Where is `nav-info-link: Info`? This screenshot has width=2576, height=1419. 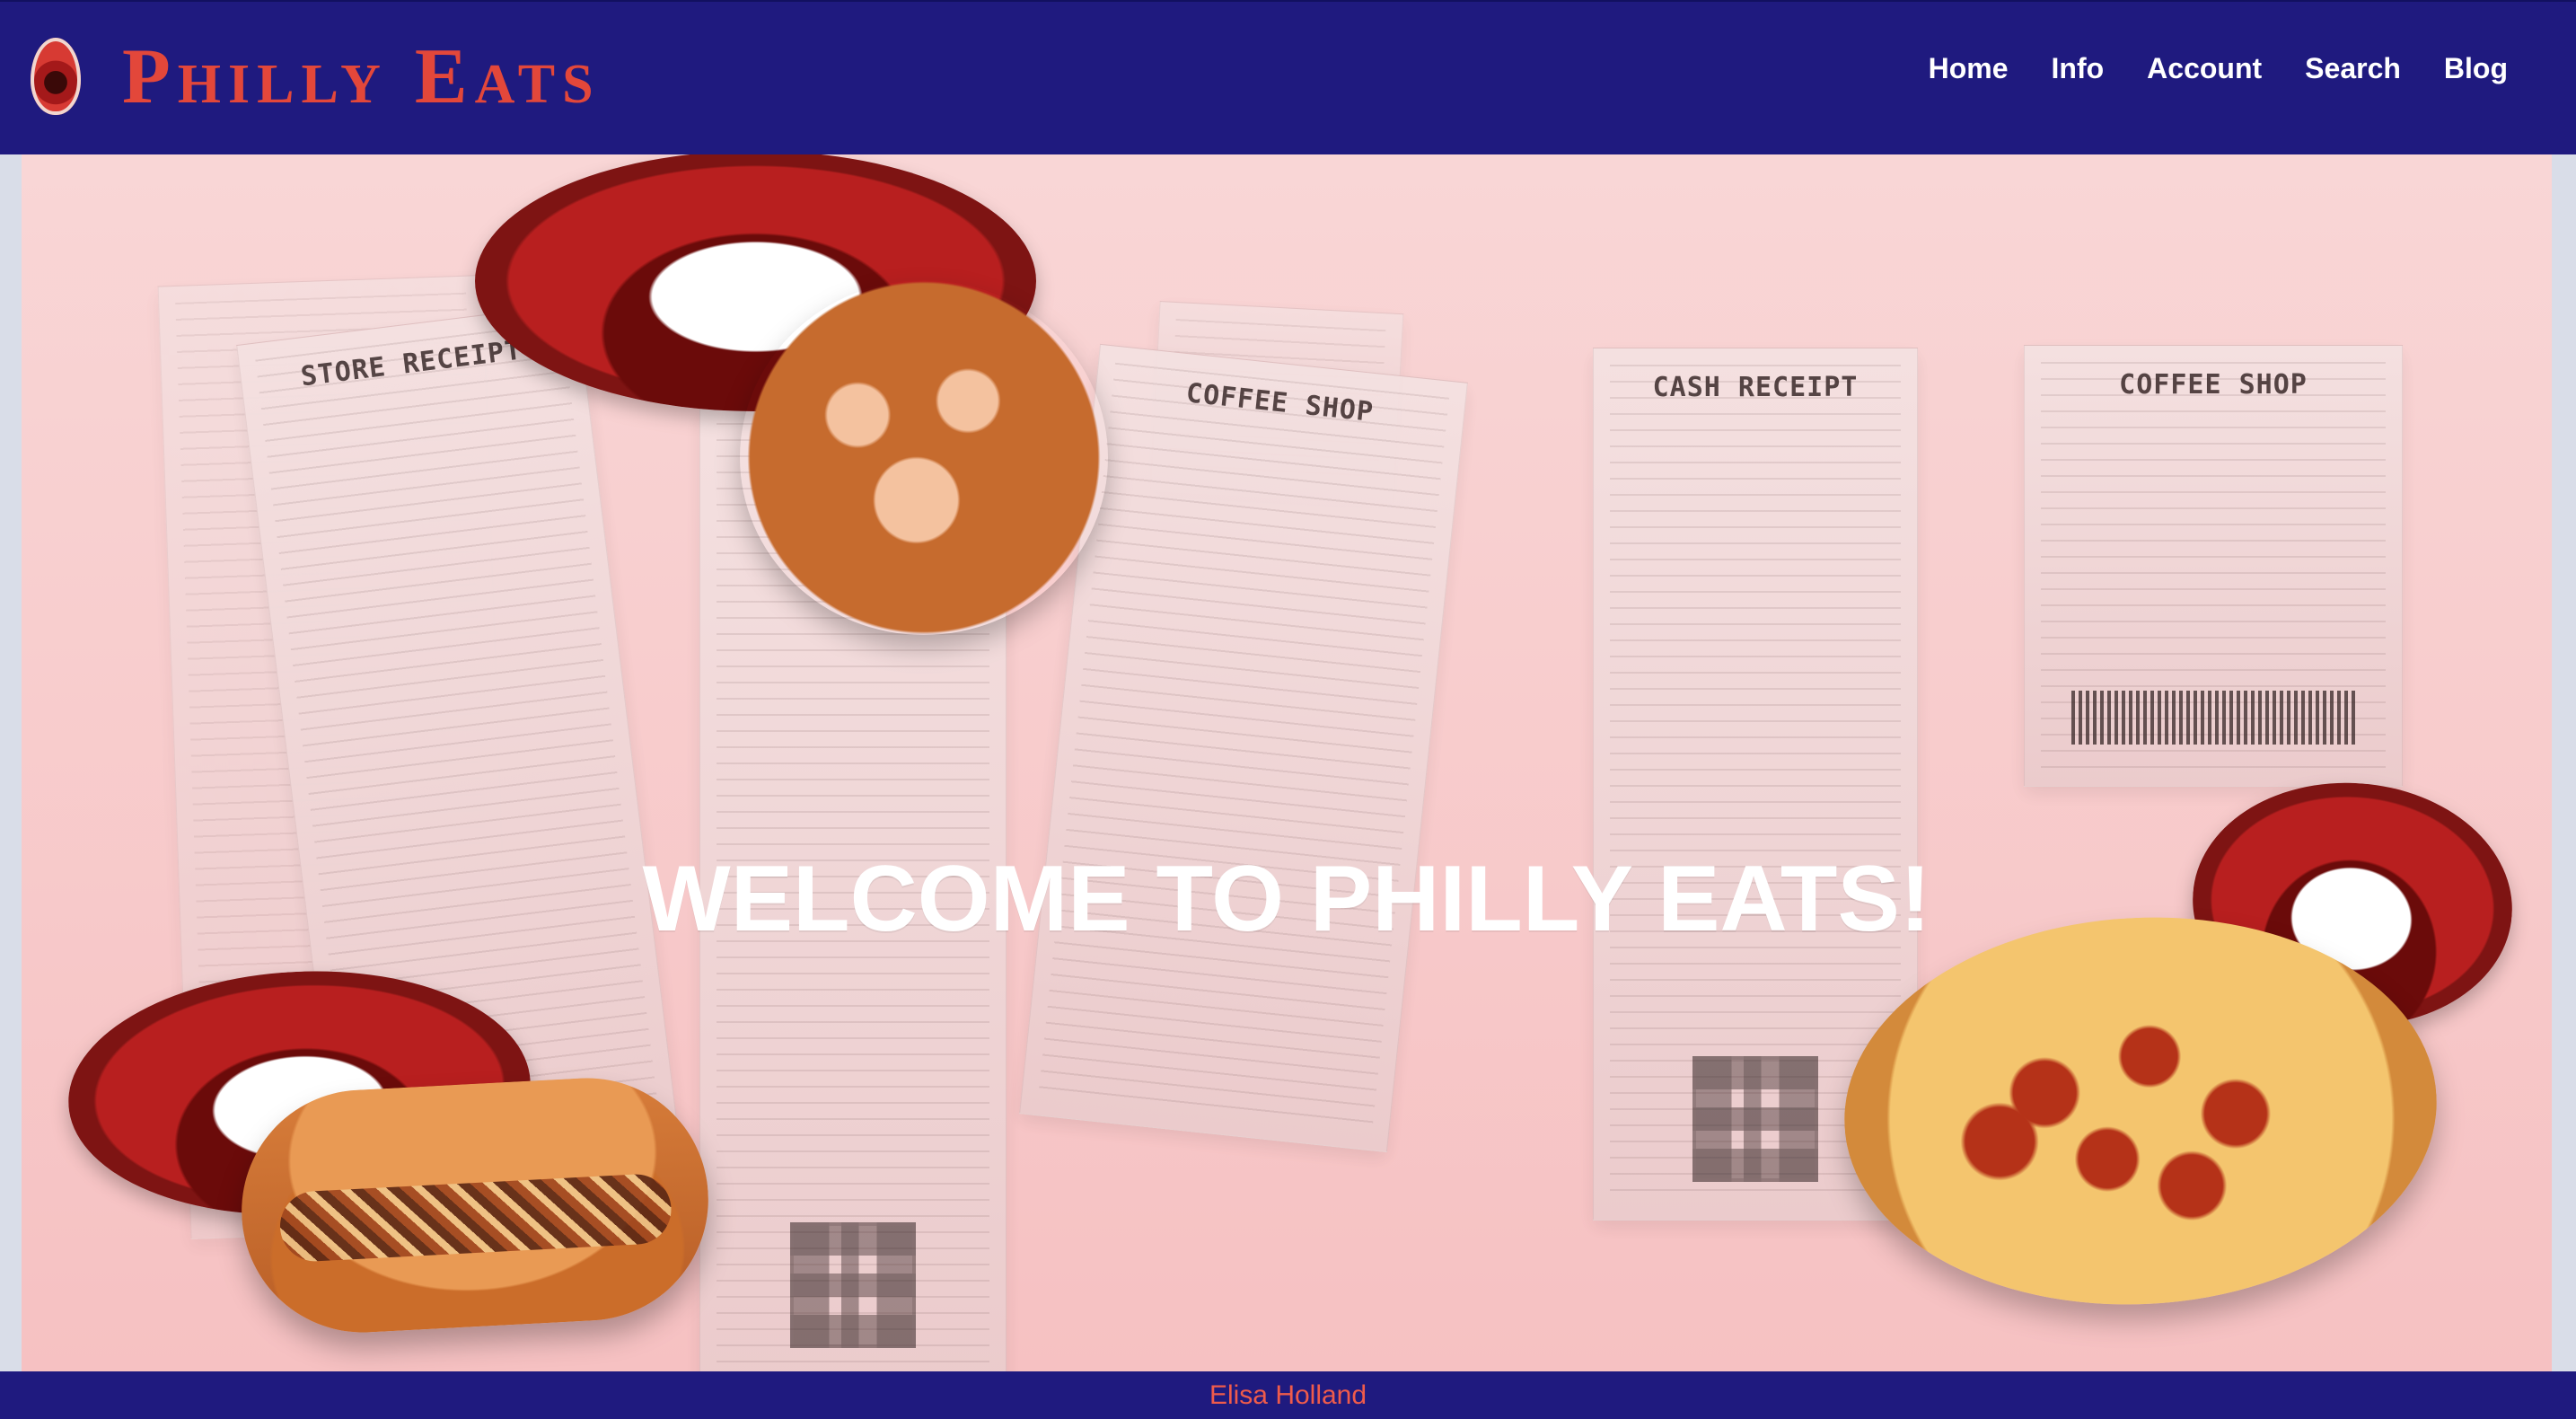 nav-info-link: Info is located at coordinates (2078, 68).